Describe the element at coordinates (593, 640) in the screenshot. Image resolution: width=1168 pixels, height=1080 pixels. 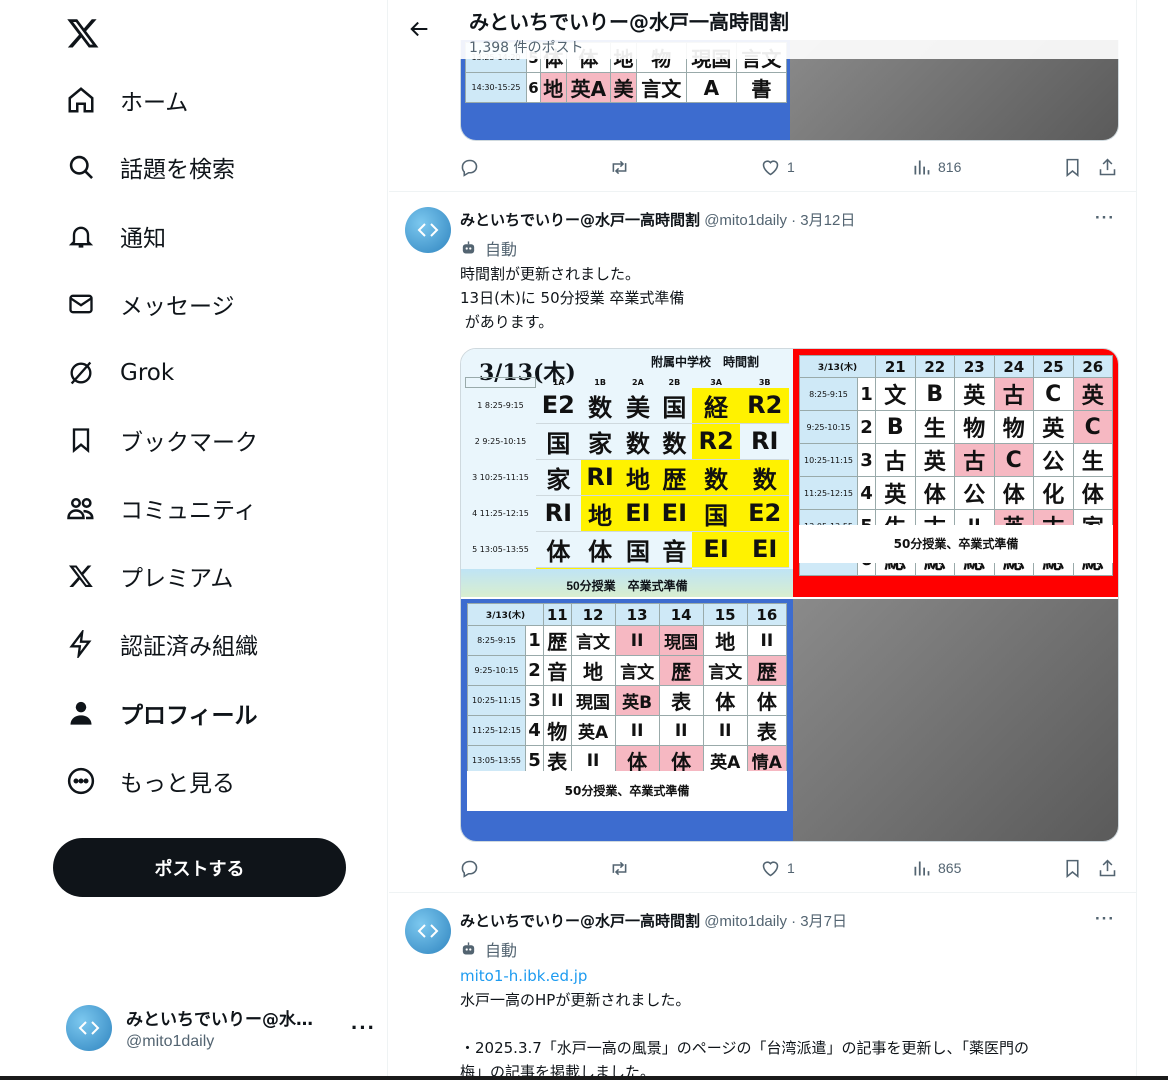
I see `subject-cell: 言文` at that location.